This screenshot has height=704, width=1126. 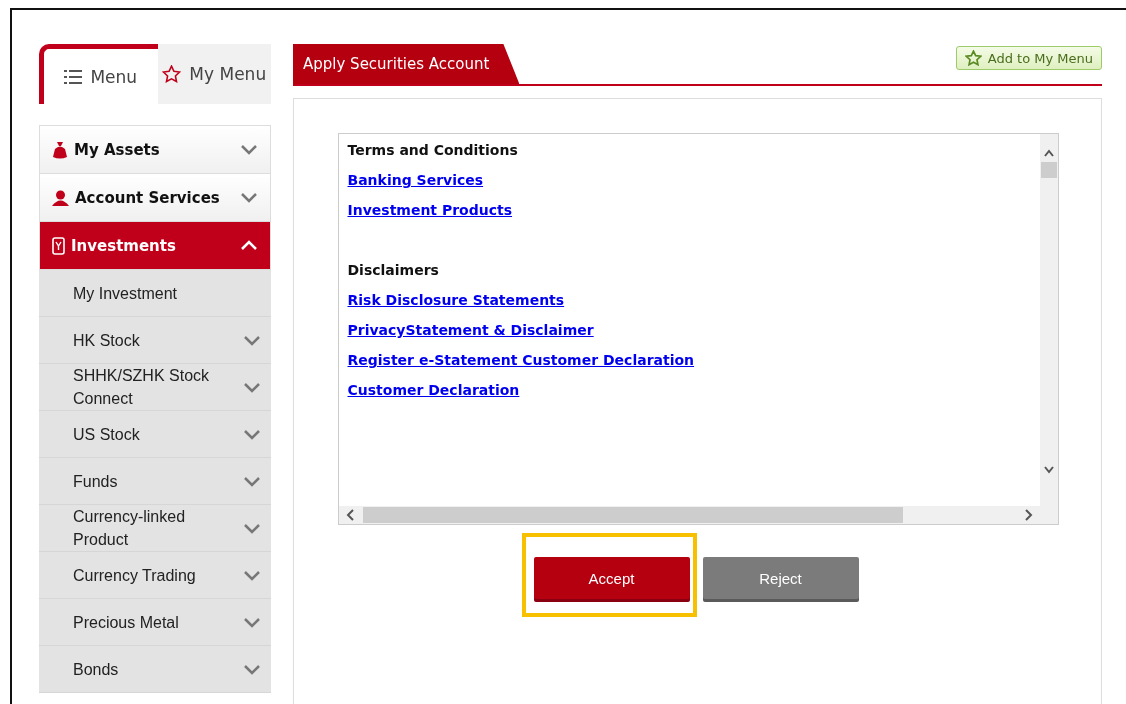 What do you see at coordinates (155, 150) in the screenshot?
I see `menu-section: My Assets` at bounding box center [155, 150].